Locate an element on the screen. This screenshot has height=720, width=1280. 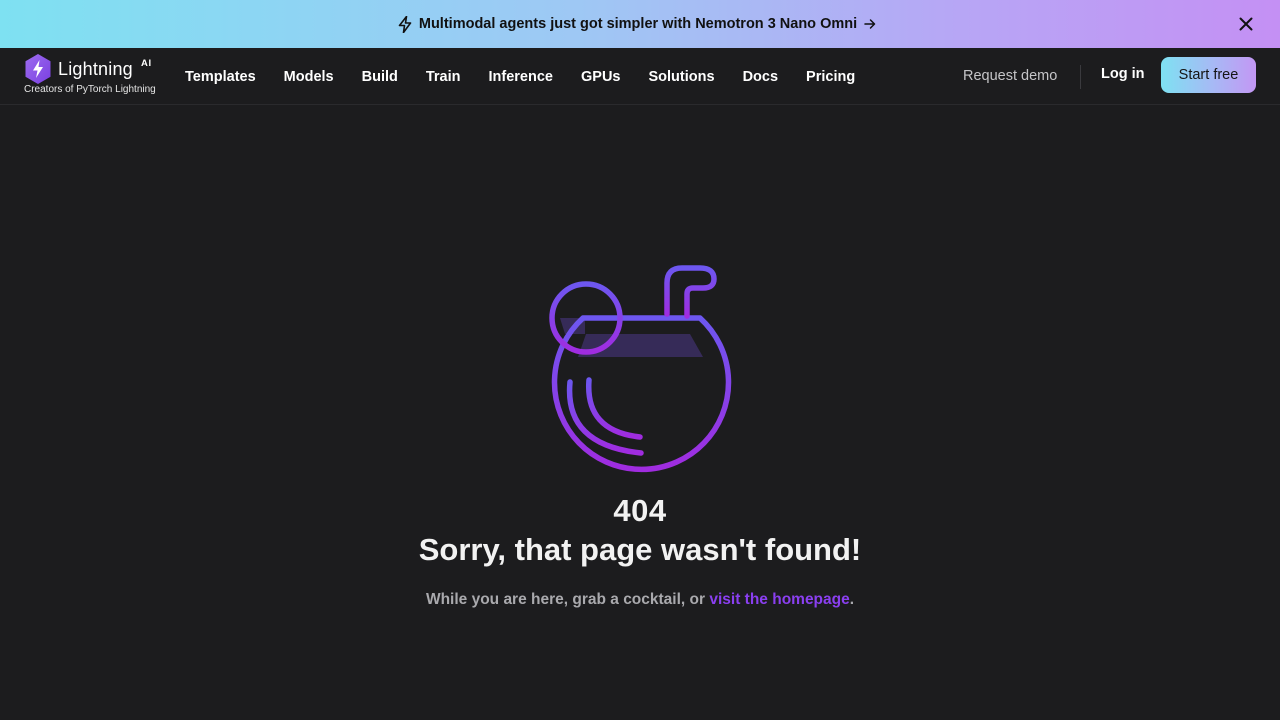
nav-pricing: Pricing is located at coordinates (830, 77).